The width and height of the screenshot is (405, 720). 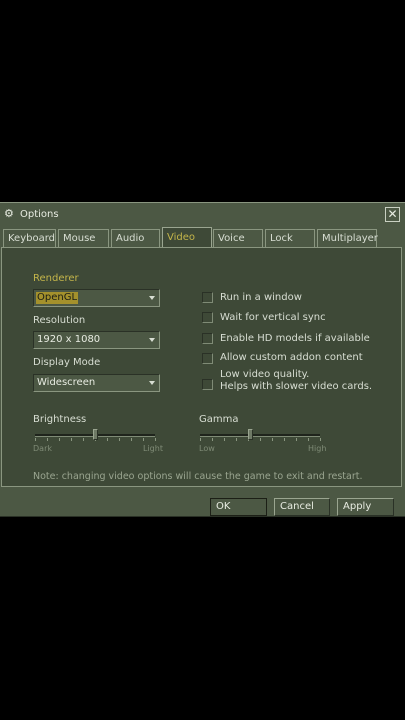 I want to click on display-mode-label: Display Mode, so click(x=67, y=362).